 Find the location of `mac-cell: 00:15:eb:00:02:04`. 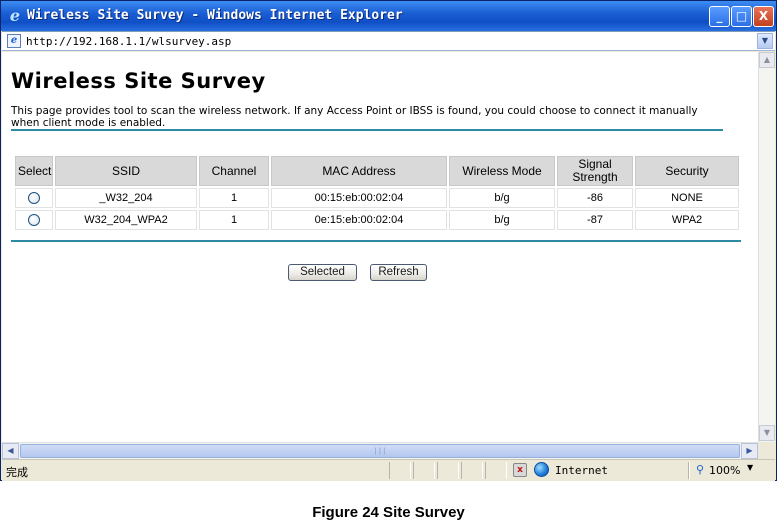

mac-cell: 00:15:eb:00:02:04 is located at coordinates (359, 198).